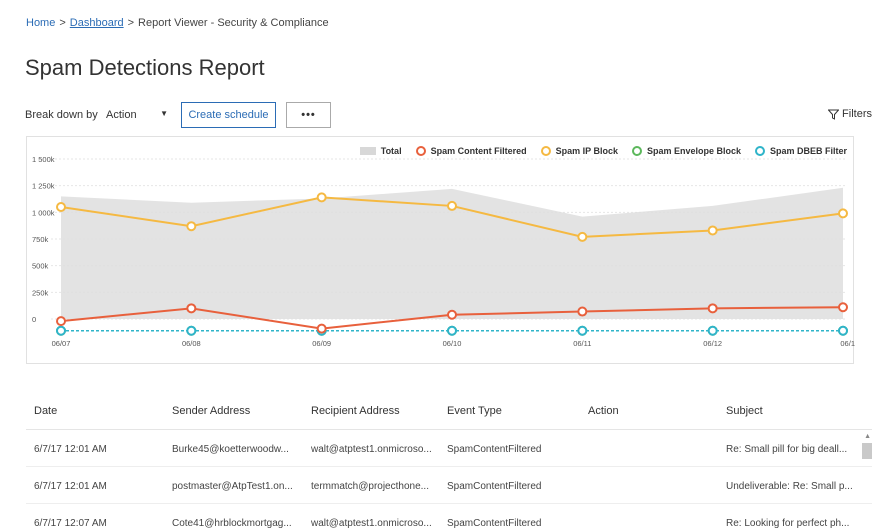 This screenshot has width=872, height=531. I want to click on y-tick-label: 250k, so click(40, 292).